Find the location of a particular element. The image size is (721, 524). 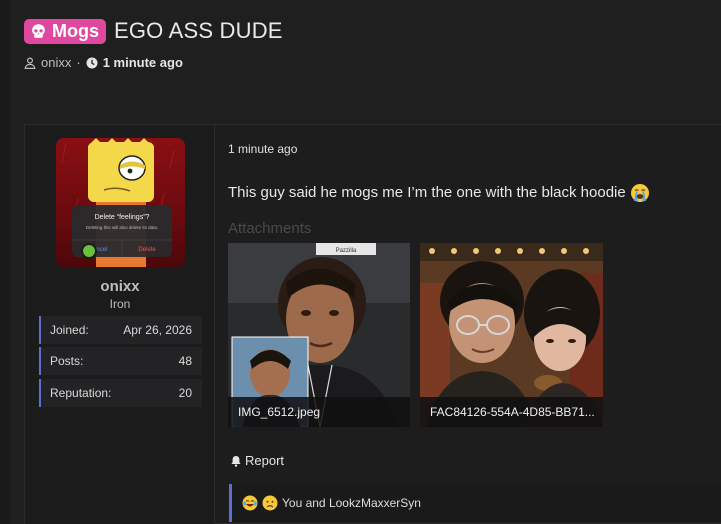

thread-time: 1 minute ago is located at coordinates (143, 62).